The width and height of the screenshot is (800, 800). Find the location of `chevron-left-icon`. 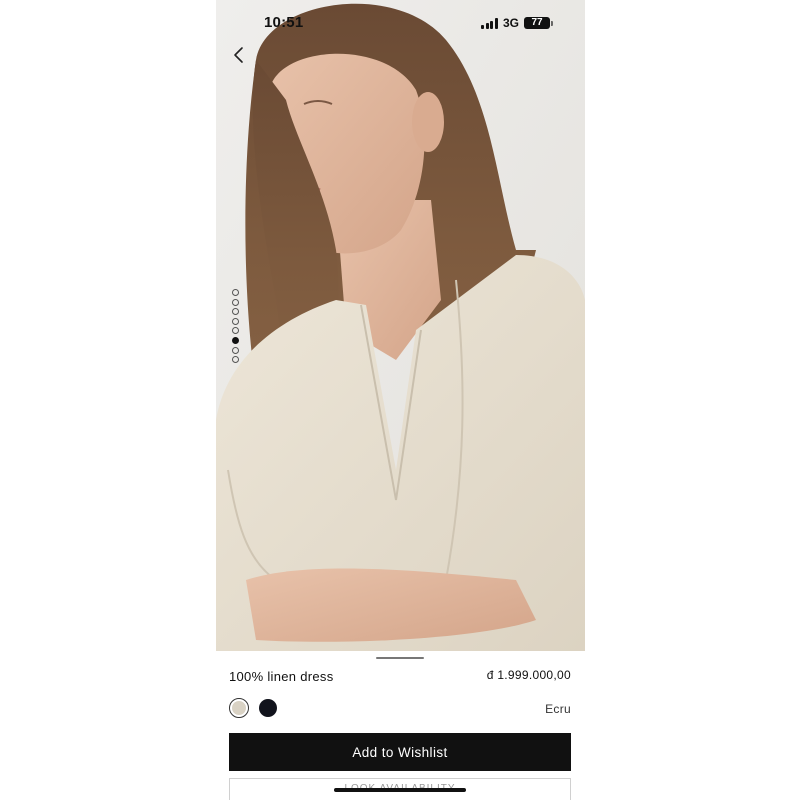

chevron-left-icon is located at coordinates (238, 55).